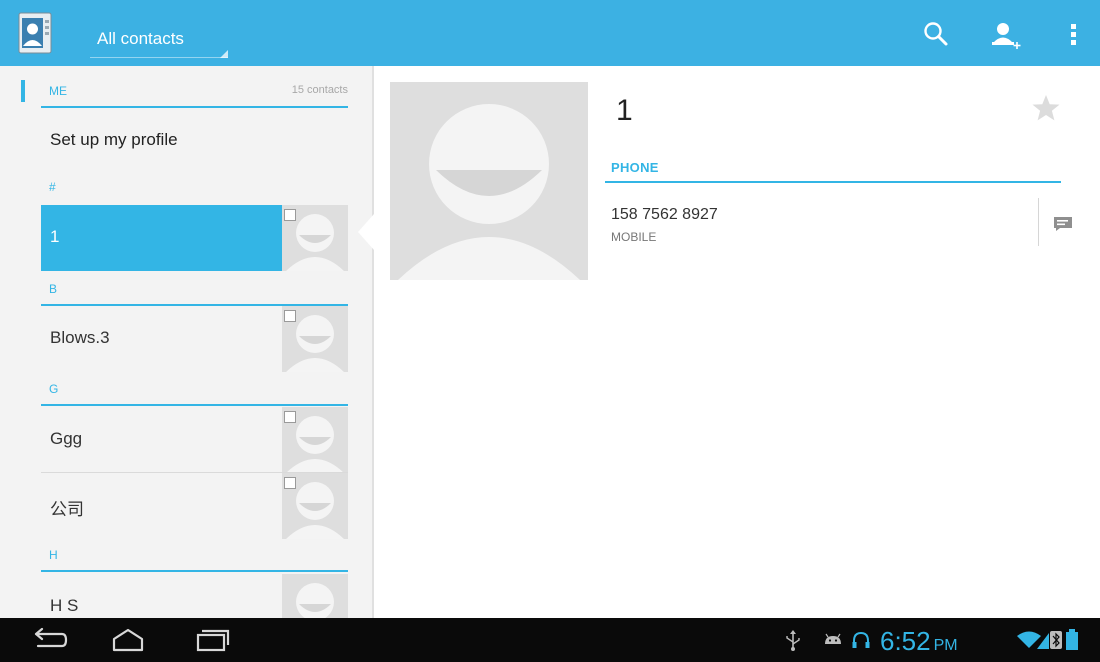 Image resolution: width=1100 pixels, height=662 pixels. Describe the element at coordinates (66, 438) in the screenshot. I see `contact-name: Ggg` at that location.